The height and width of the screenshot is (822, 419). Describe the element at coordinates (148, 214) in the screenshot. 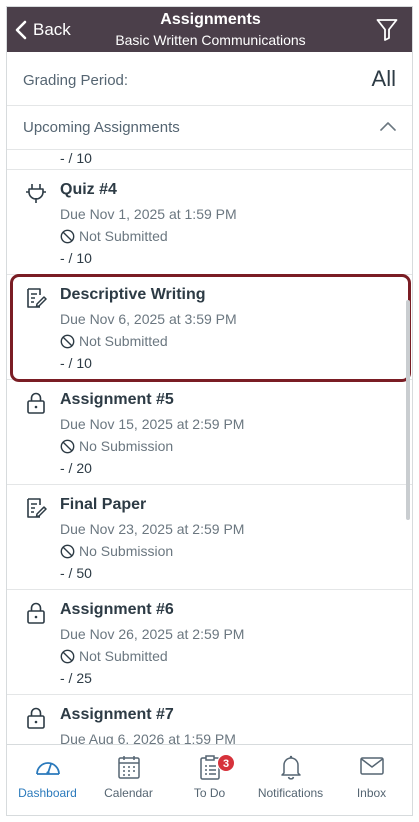

I see `due-date: Due Nov 1, 2025 at 1:59 PM` at that location.